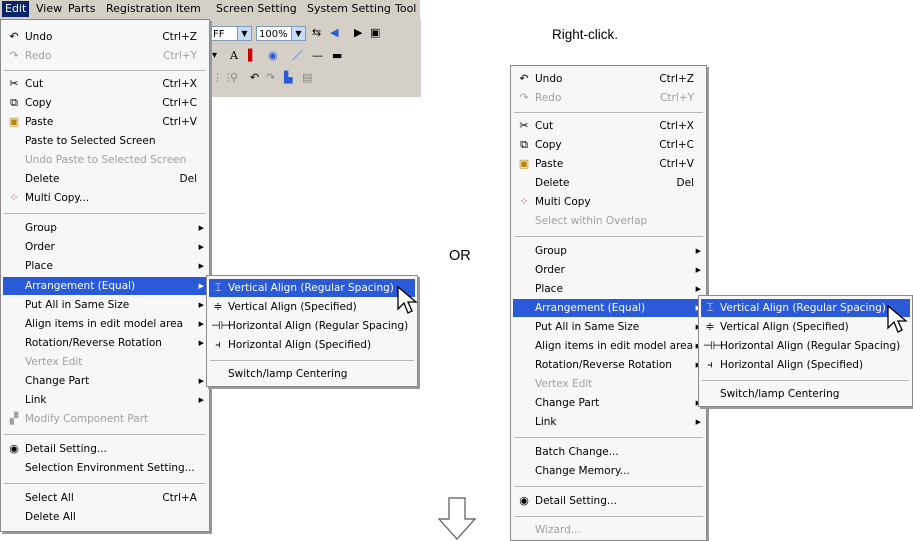 The image size is (913, 541). Describe the element at coordinates (805, 346) in the screenshot. I see `context-submenu-item-horizontal-align-regular: ⊣⊢ Horizontal Align (Regular Spacing)` at that location.